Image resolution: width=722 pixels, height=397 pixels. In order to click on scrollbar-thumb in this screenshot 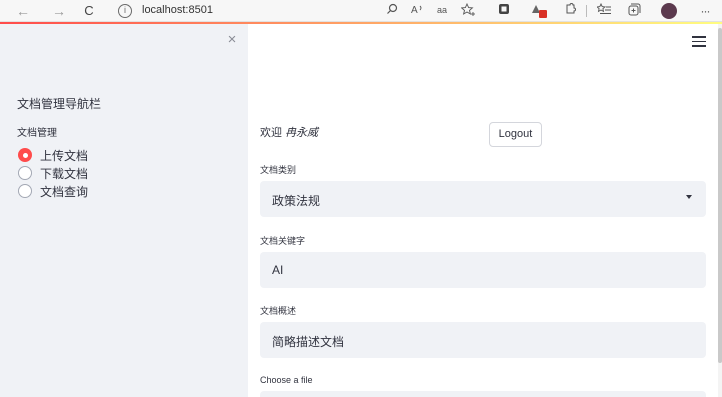, I will do `click(720, 195)`.